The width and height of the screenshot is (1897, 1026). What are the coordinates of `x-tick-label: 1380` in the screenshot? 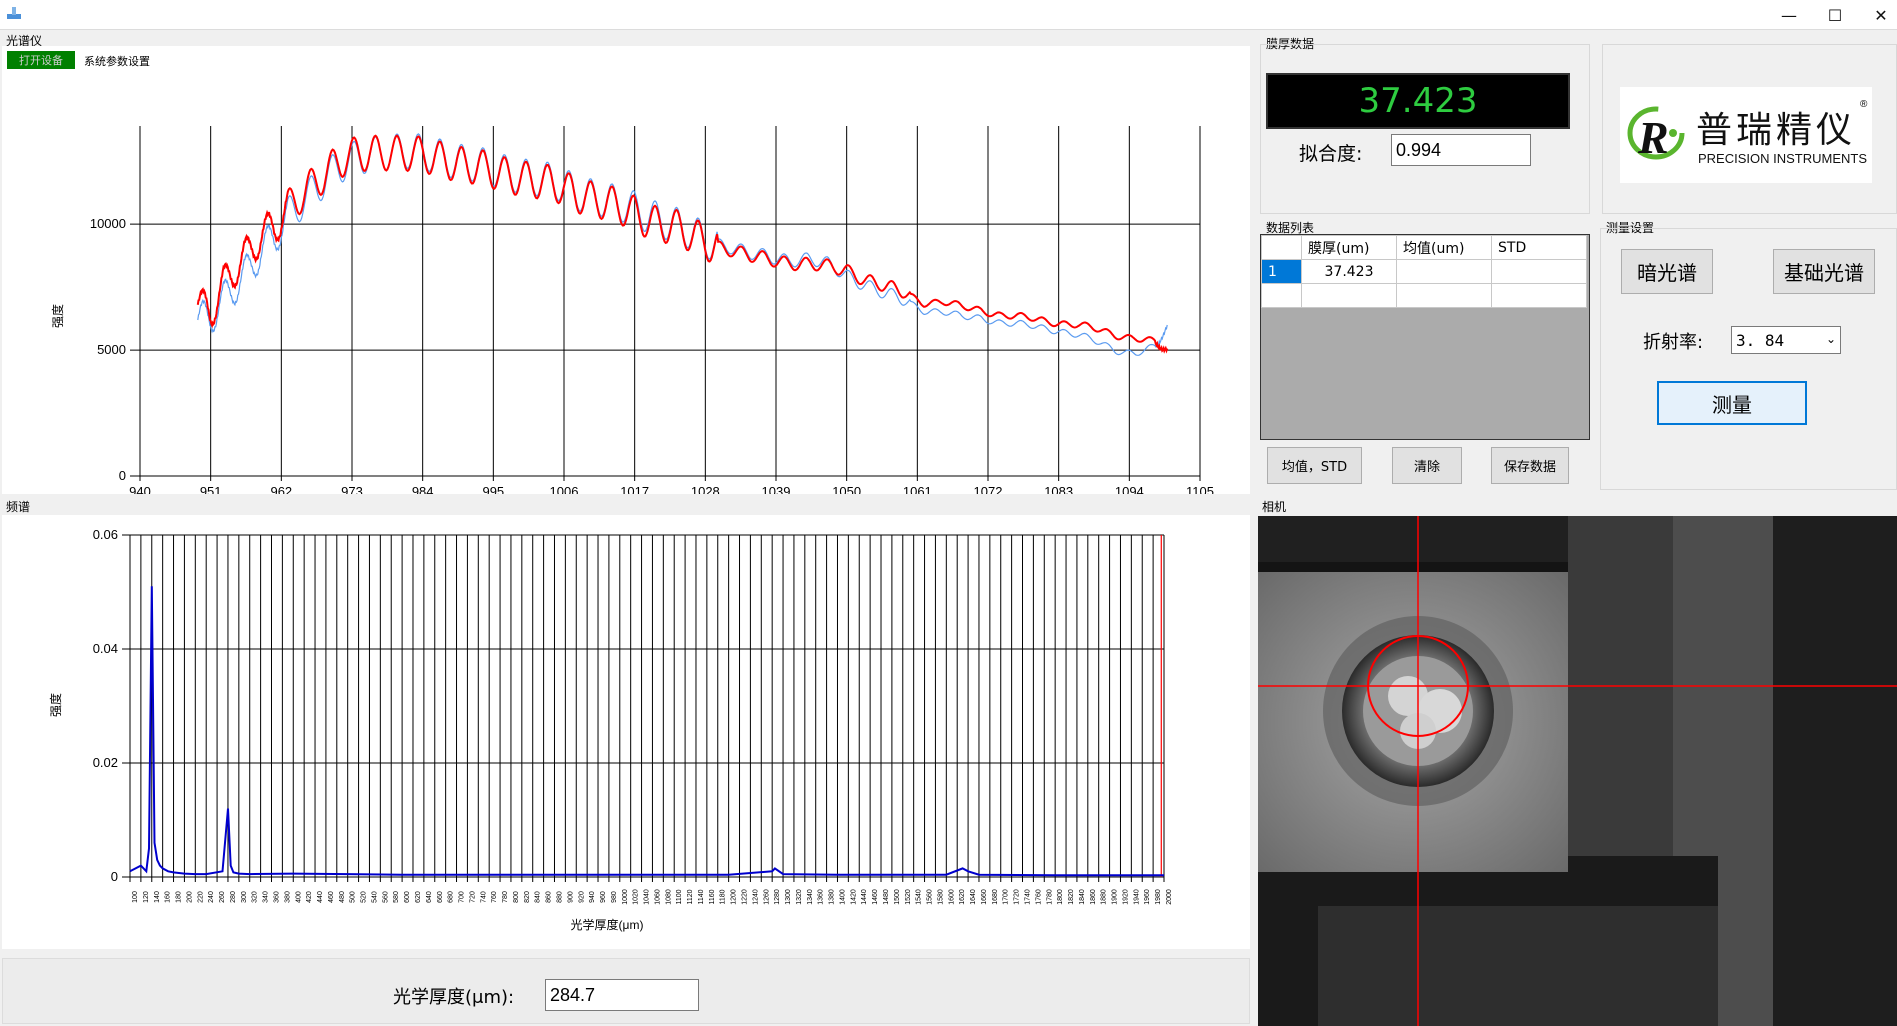 It's located at (832, 897).